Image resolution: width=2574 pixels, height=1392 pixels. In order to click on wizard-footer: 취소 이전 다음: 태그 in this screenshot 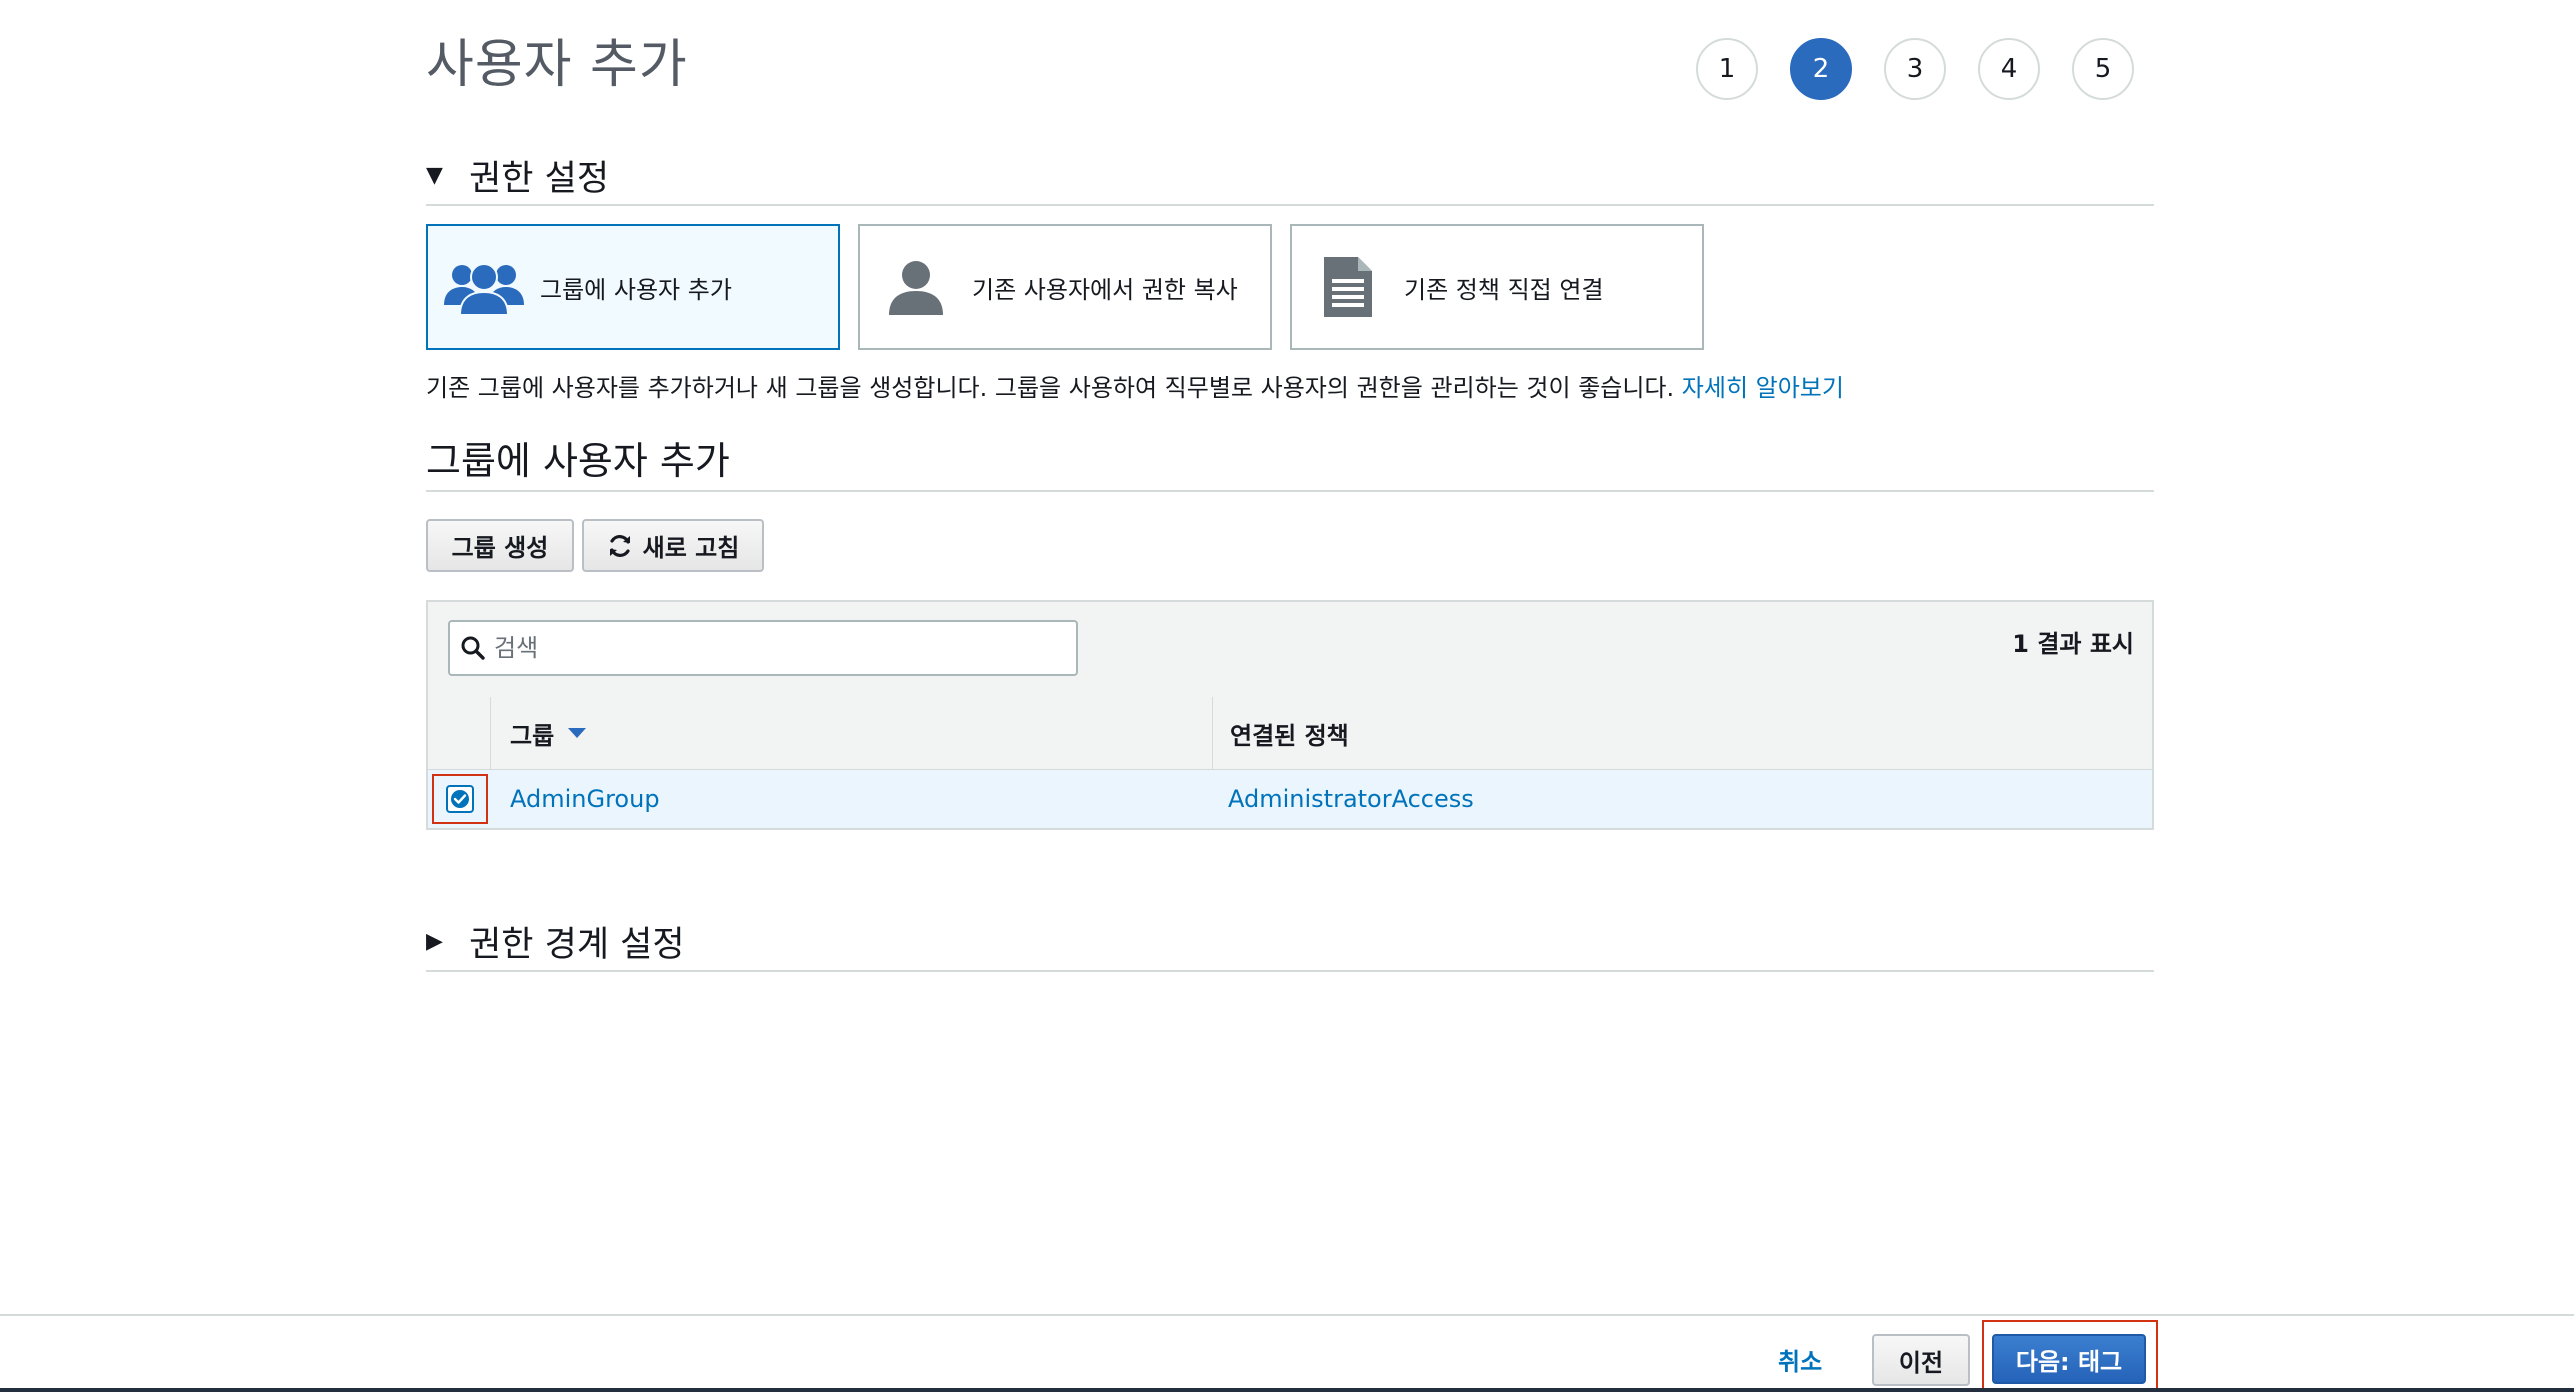, I will do `click(1287, 1353)`.